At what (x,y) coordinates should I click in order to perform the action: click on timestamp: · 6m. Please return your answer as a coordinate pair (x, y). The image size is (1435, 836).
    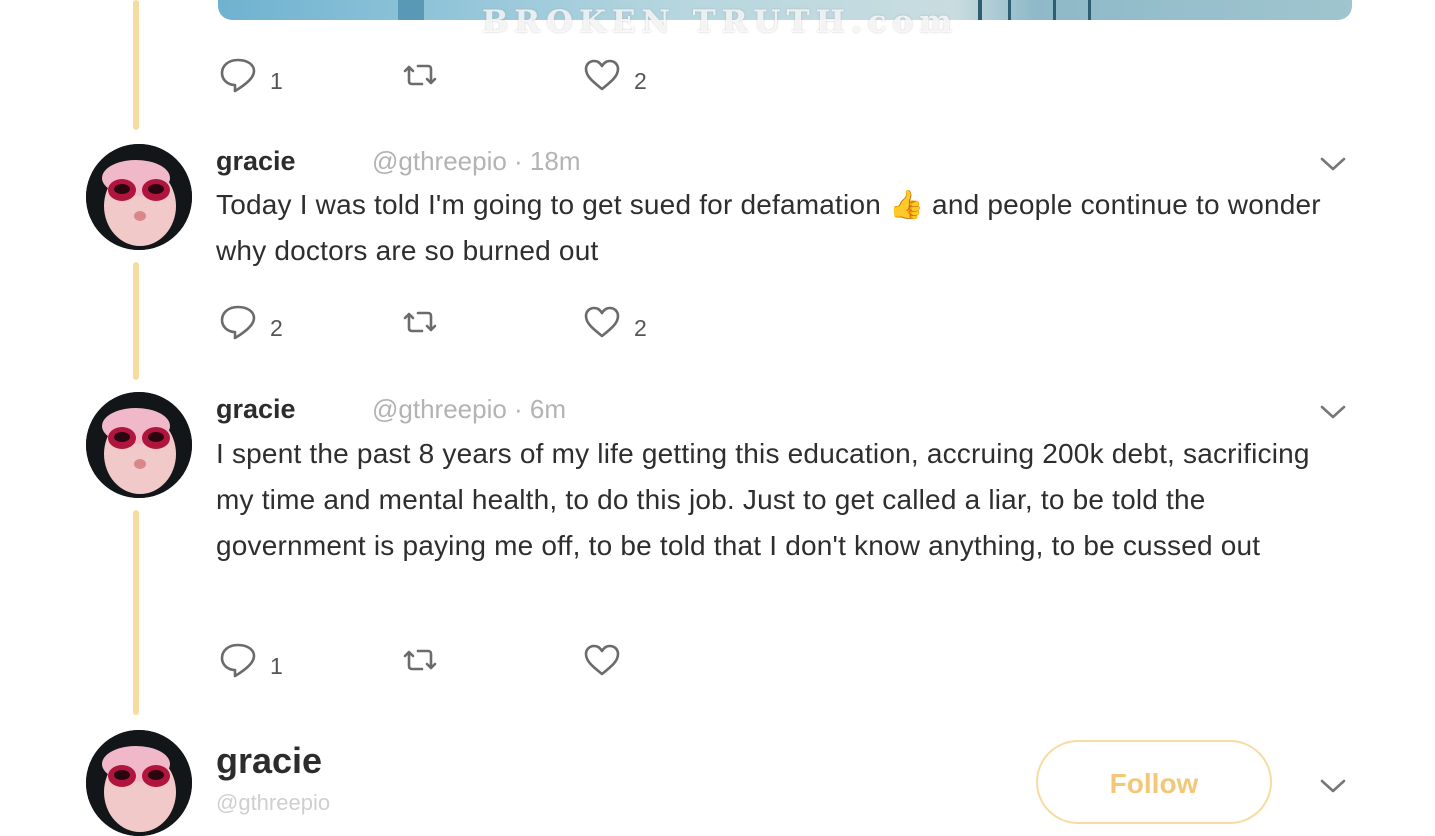
    Looking at the image, I should click on (540, 409).